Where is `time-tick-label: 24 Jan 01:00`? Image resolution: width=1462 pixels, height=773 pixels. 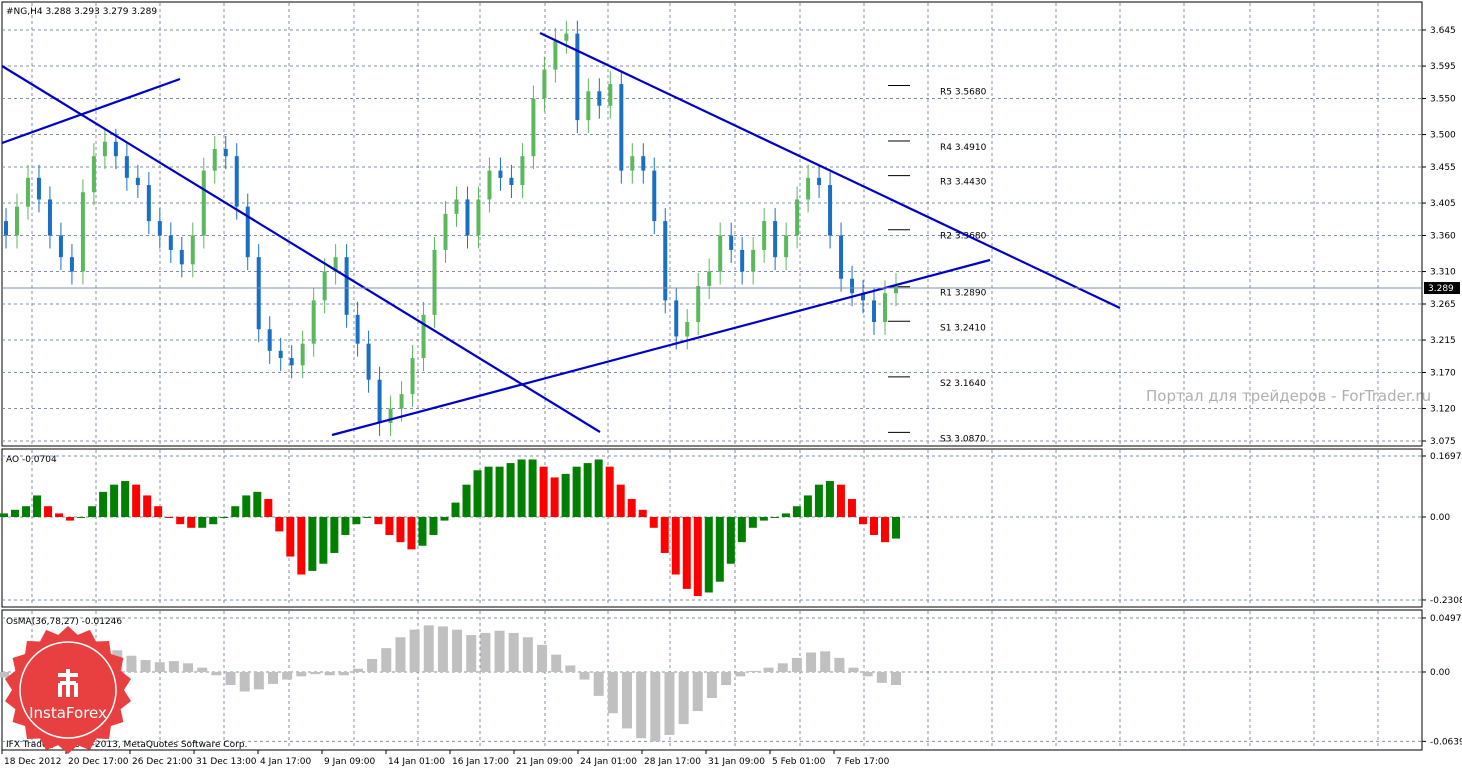
time-tick-label: 24 Jan 01:00 is located at coordinates (608, 762).